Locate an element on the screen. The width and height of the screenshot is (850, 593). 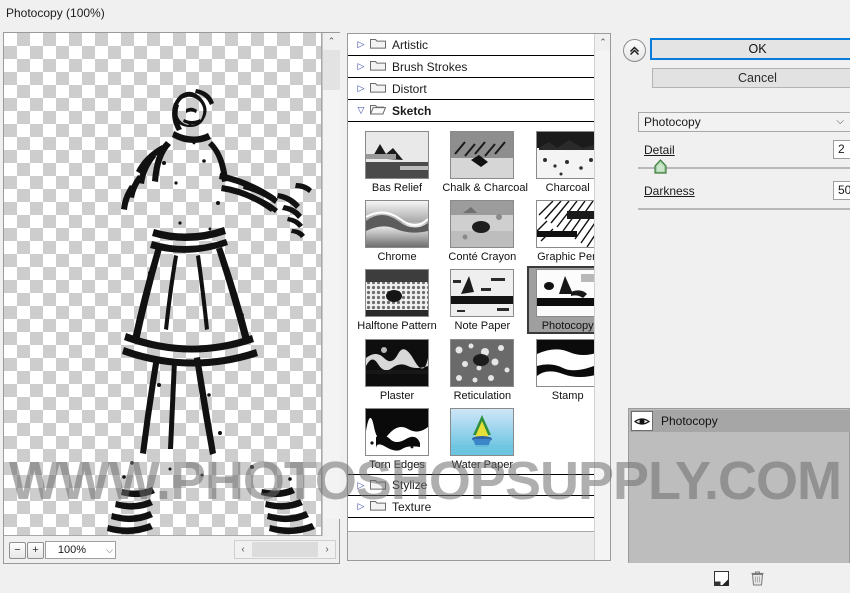
category-label: Brush Strokes is located at coordinates (430, 66).